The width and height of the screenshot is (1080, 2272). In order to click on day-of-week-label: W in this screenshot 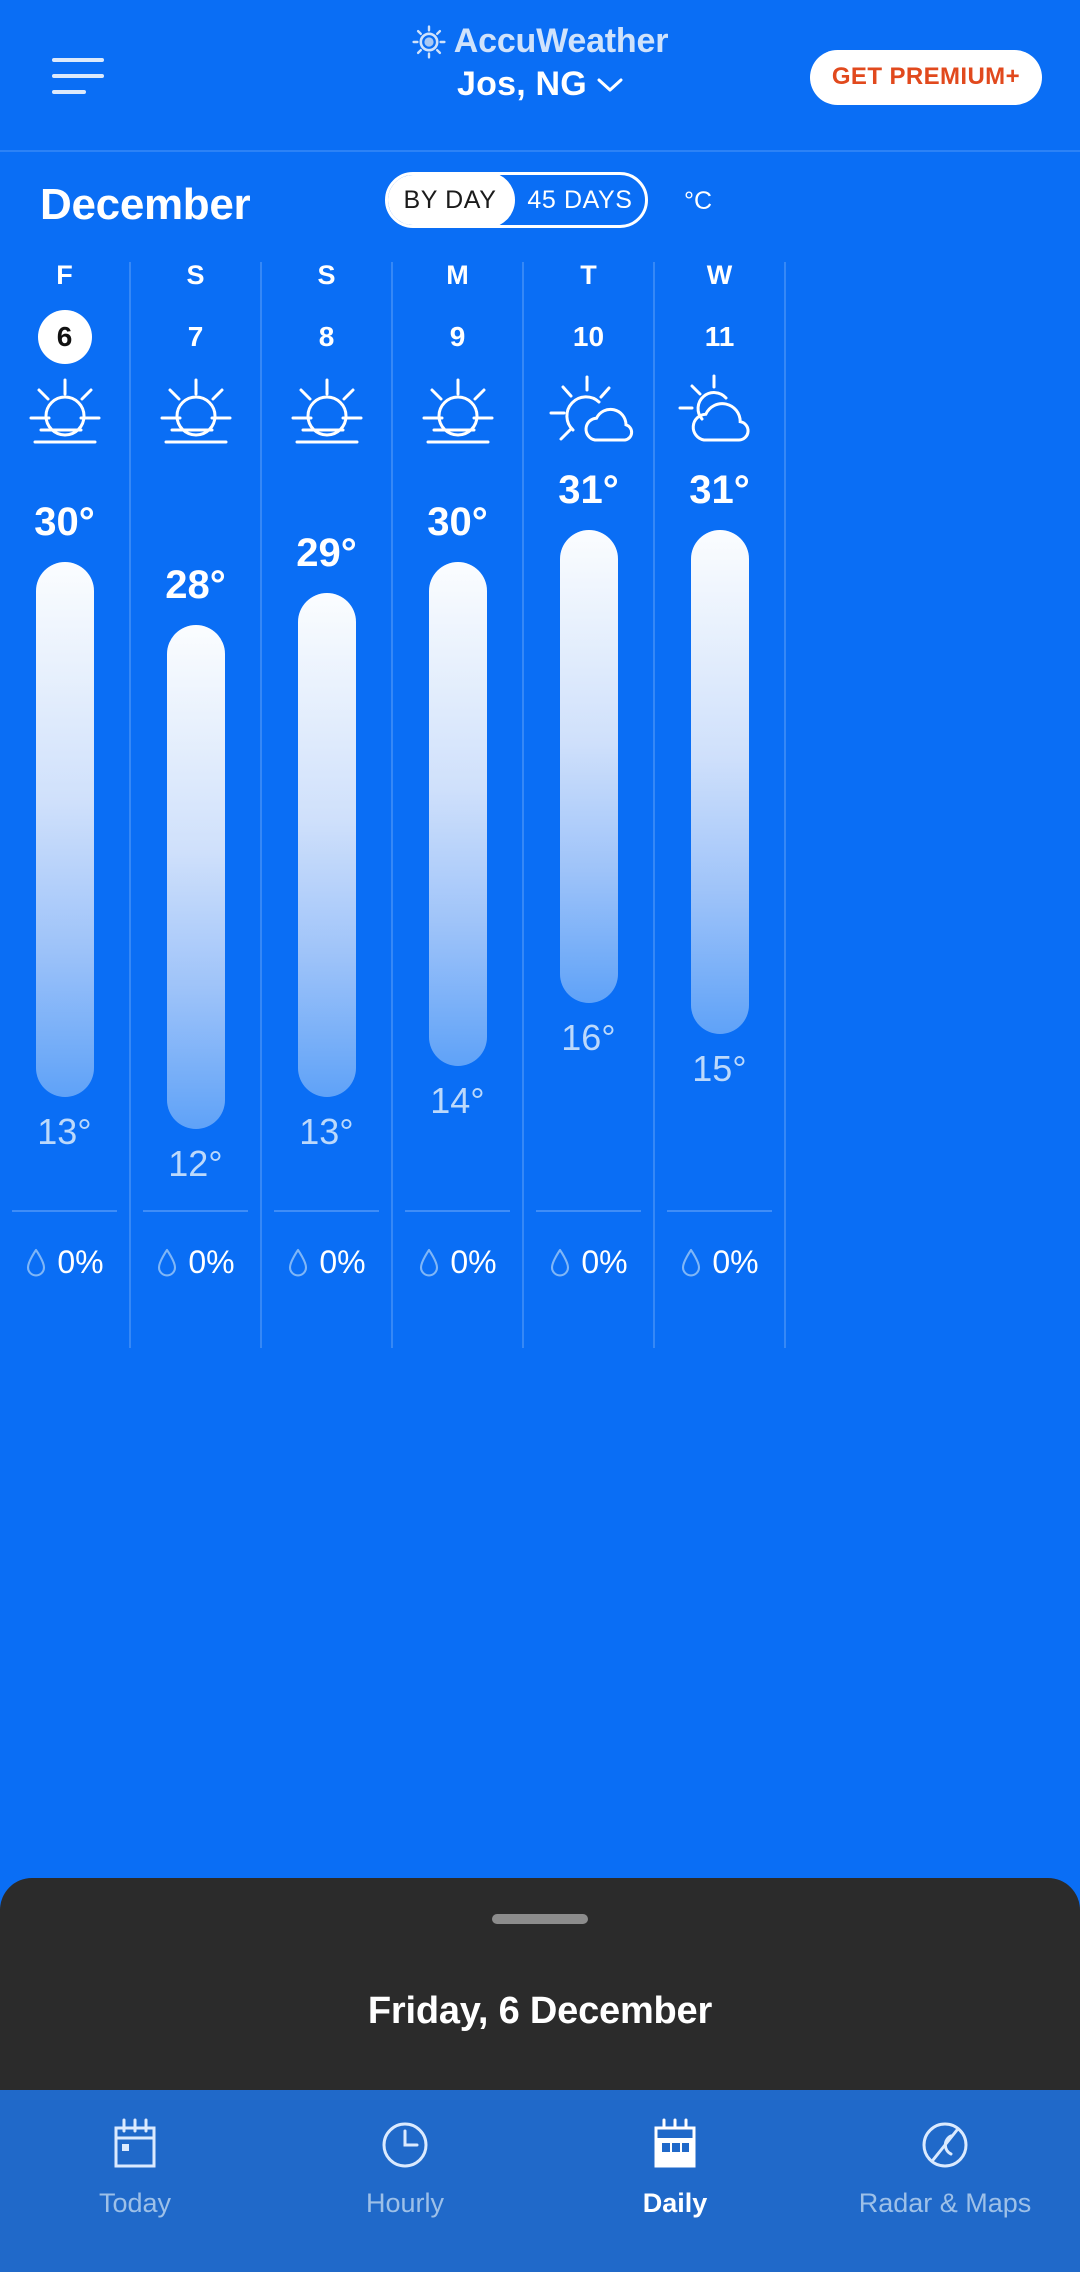, I will do `click(719, 275)`.